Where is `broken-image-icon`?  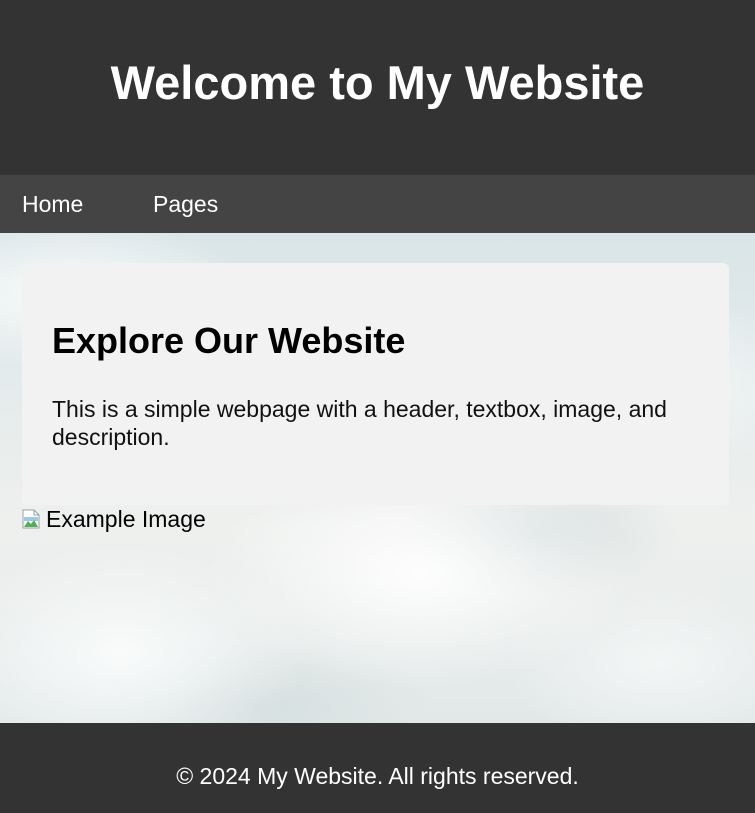
broken-image-icon is located at coordinates (31, 519).